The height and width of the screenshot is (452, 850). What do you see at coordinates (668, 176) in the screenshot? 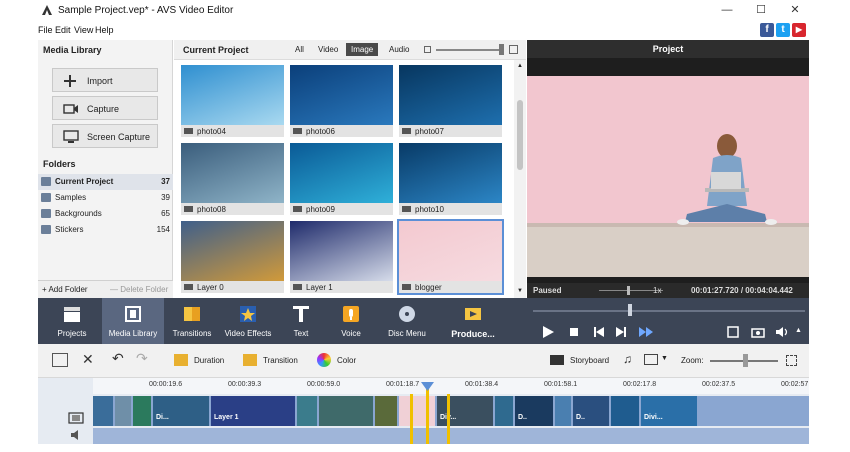
I see `preview-video-frame` at bounding box center [668, 176].